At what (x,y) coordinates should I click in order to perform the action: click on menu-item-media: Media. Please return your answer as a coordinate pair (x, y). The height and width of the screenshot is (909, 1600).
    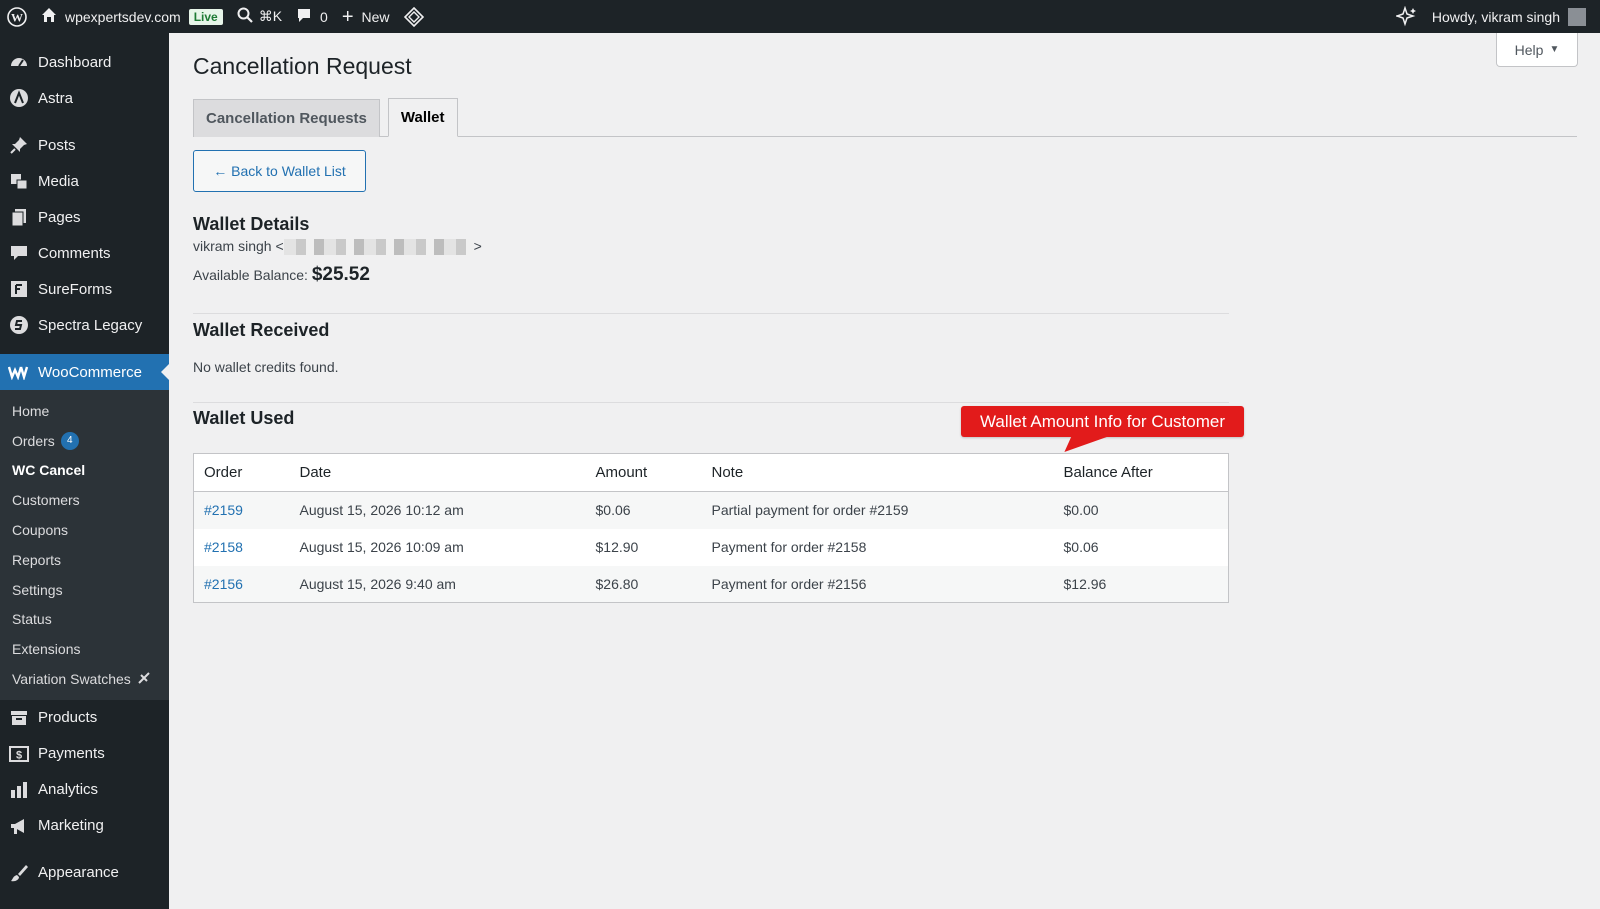
    Looking at the image, I should click on (84, 181).